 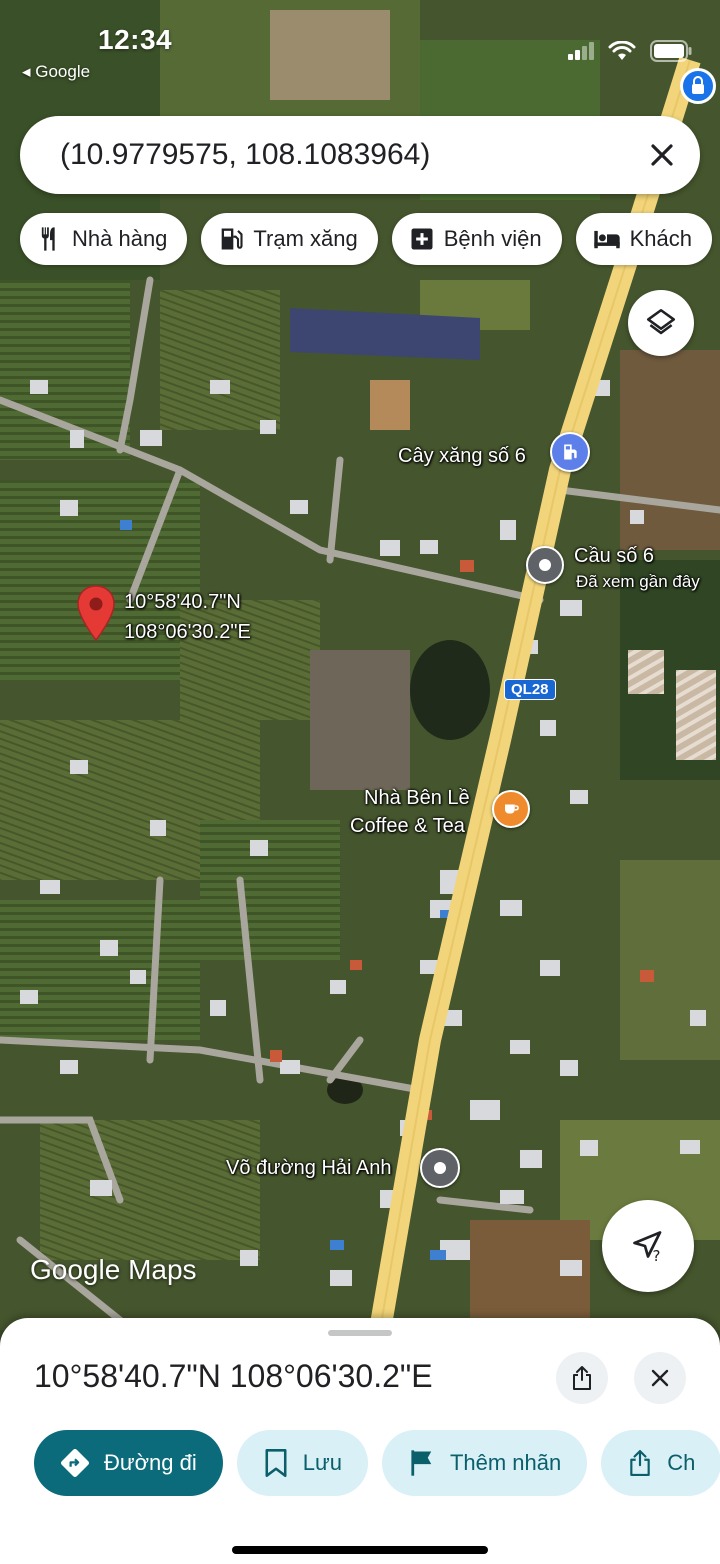 What do you see at coordinates (360, 1333) in the screenshot?
I see `sheet-drag-handle` at bounding box center [360, 1333].